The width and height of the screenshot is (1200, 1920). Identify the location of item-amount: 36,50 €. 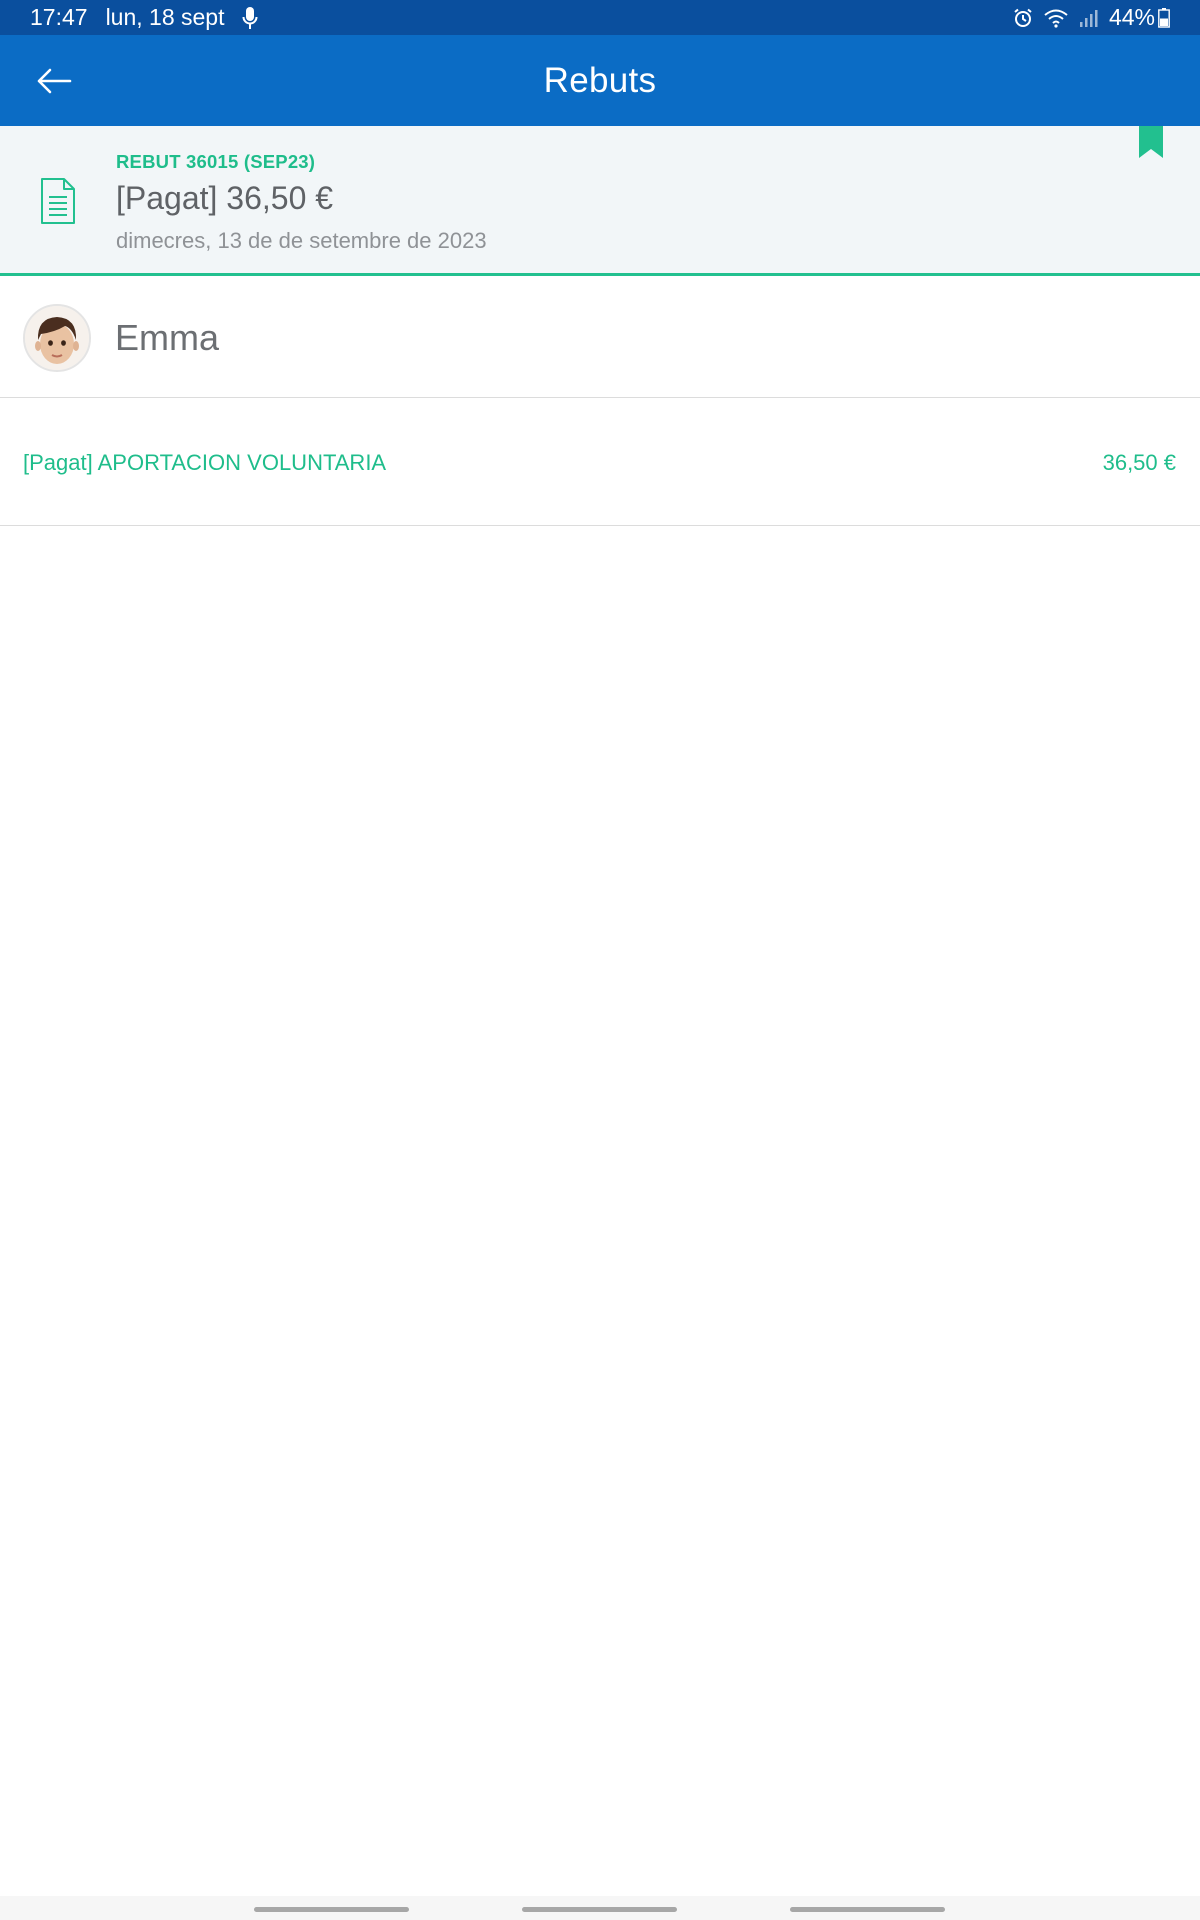
(1139, 462).